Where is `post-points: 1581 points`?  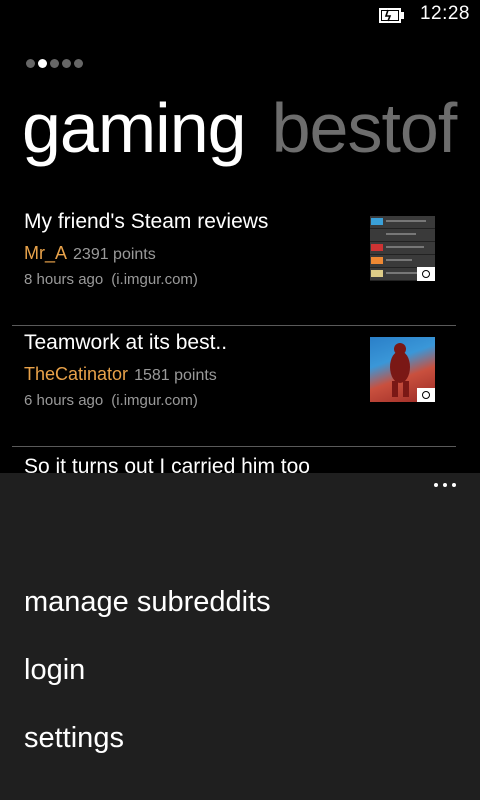 post-points: 1581 points is located at coordinates (175, 375).